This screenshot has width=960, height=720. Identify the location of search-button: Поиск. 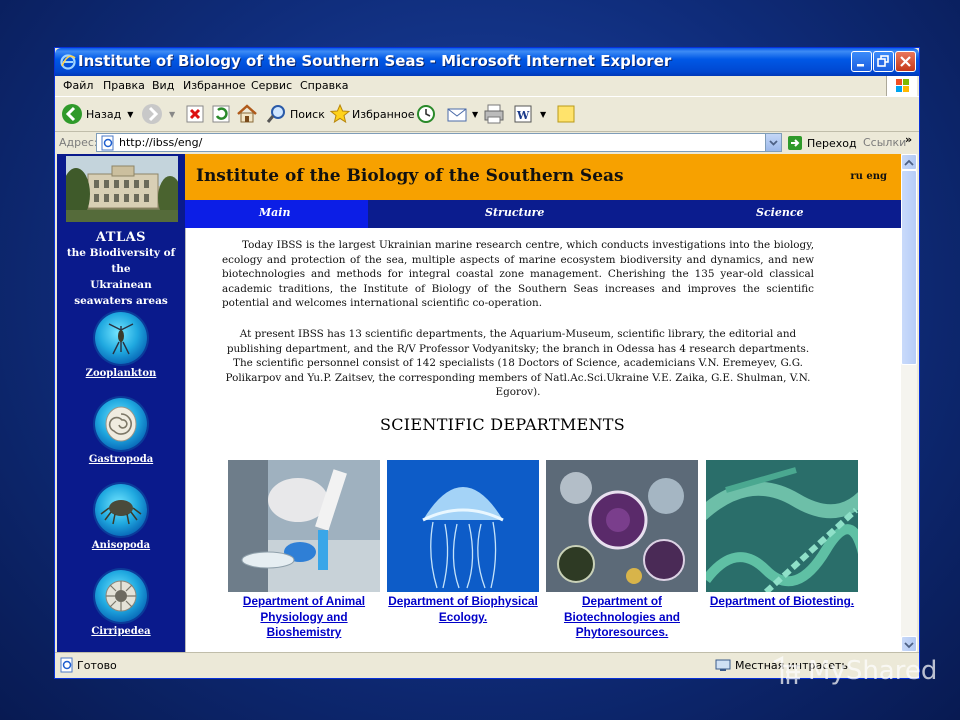
(295, 114).